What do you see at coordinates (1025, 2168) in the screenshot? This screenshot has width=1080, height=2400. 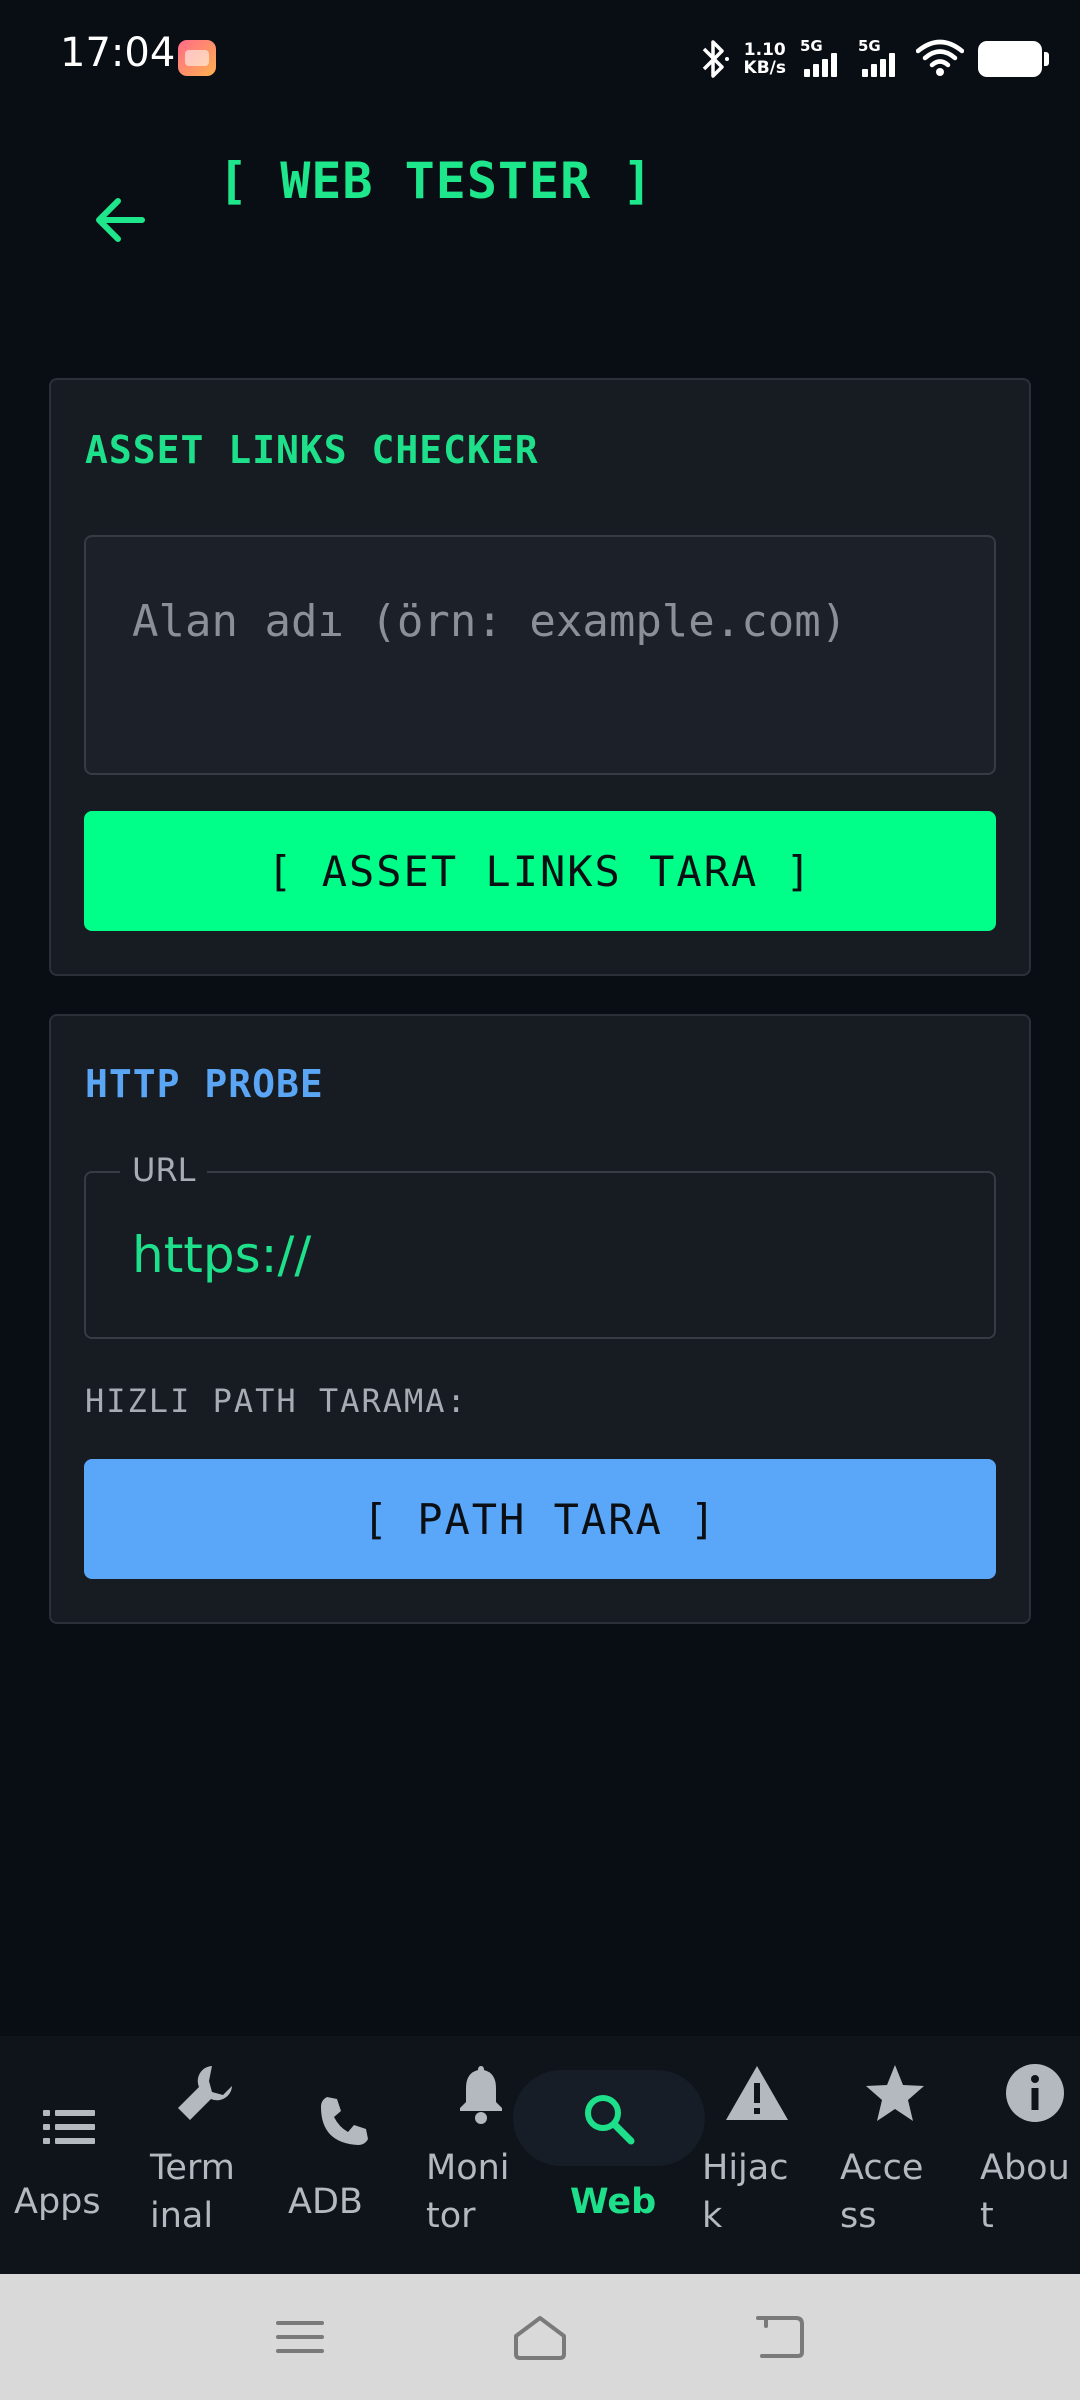 I see `nav-label-line: Abou` at bounding box center [1025, 2168].